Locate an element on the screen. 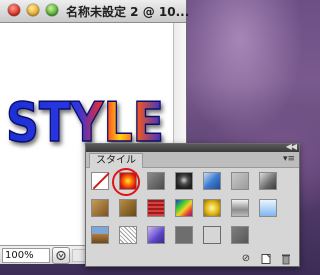 Image resolution: width=320 pixels, height=275 pixels. status-menu-button is located at coordinates (61, 255).